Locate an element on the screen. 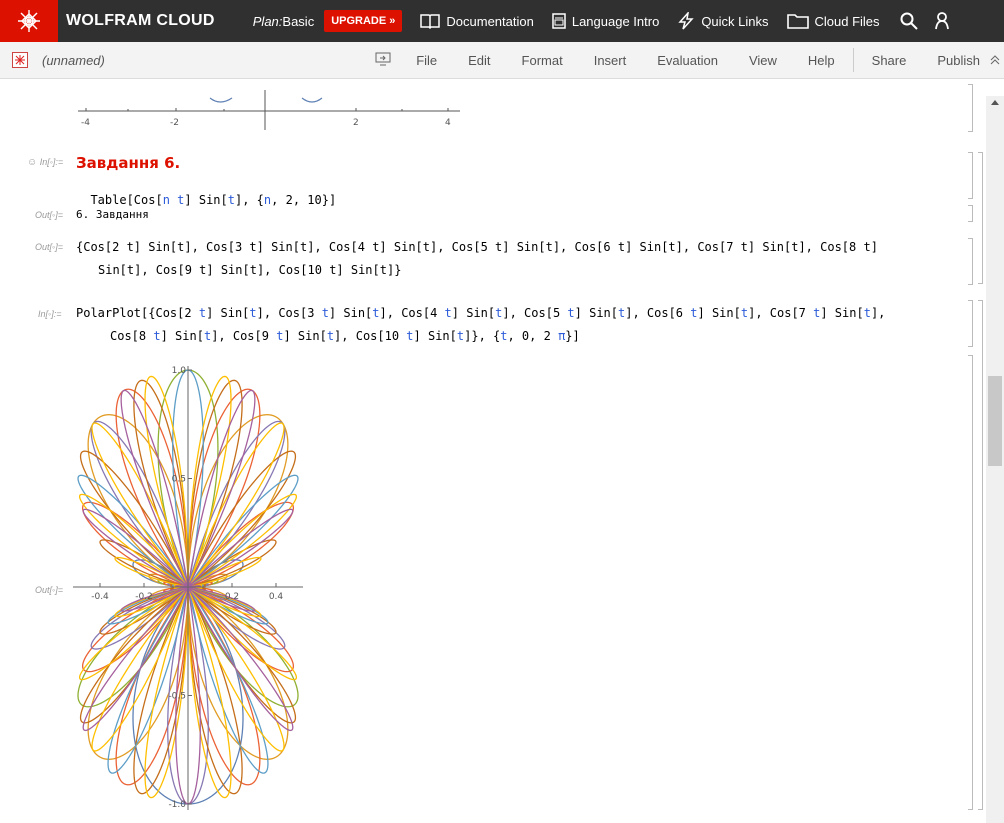 This screenshot has height=823, width=1004. documentation-link: Documentation is located at coordinates (477, 21).